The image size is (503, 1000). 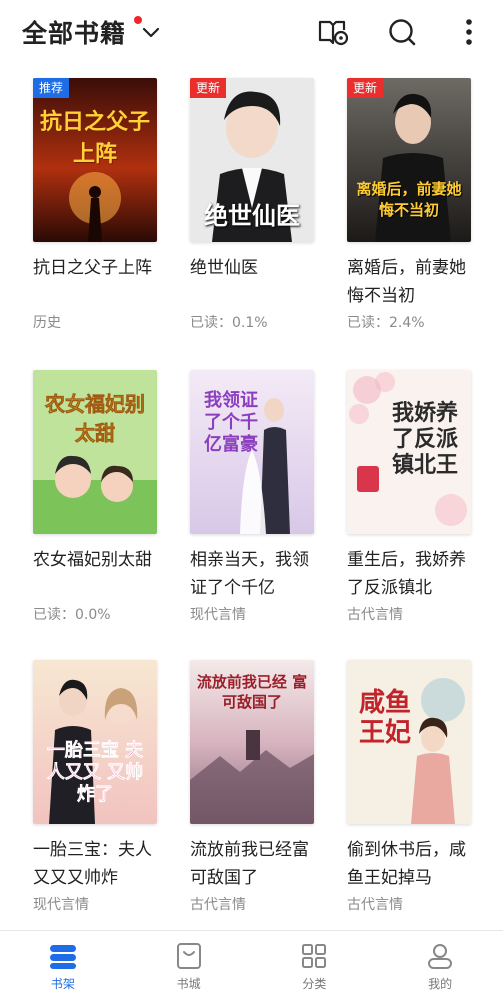 What do you see at coordinates (249, 864) in the screenshot?
I see `book-title: 流放前我已经富可敌国了` at bounding box center [249, 864].